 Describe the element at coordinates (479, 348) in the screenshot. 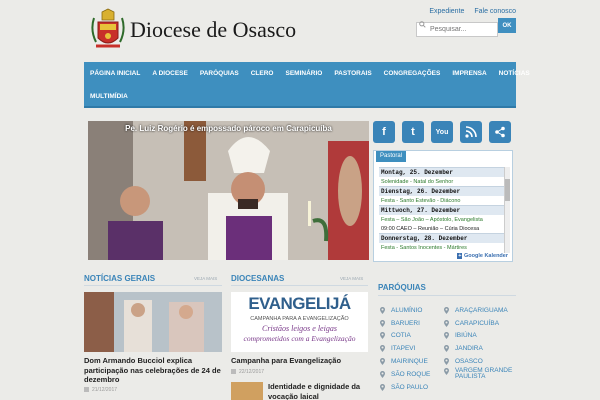

I see `paroquia-link: JANDIRA` at that location.